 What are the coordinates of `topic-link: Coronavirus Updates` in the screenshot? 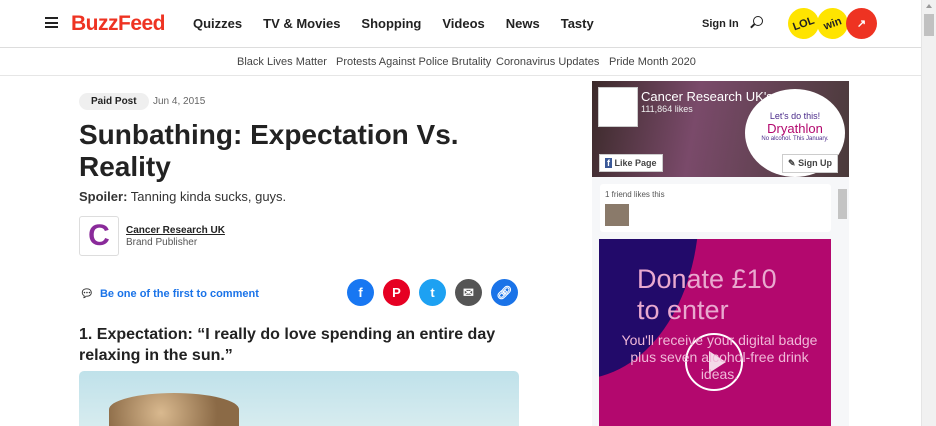 It's located at (547, 62).